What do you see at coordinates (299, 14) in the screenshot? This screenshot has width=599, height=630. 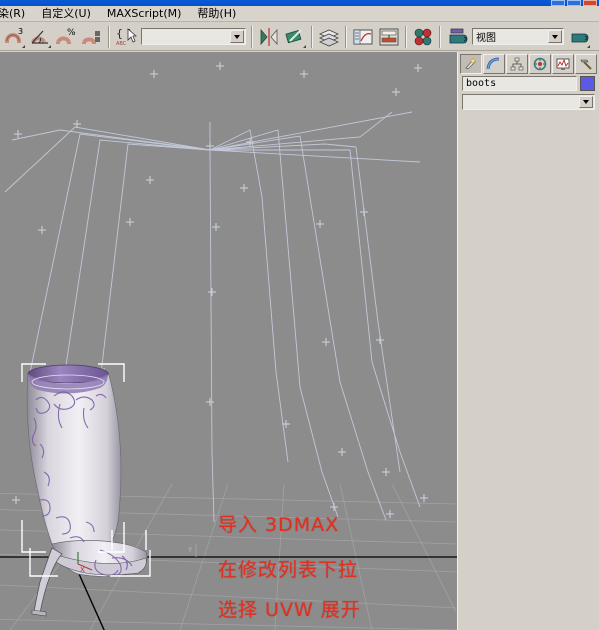 I see `menubar: 染(R) 自定义(U) MAXScript(M) 帮助(H)` at bounding box center [299, 14].